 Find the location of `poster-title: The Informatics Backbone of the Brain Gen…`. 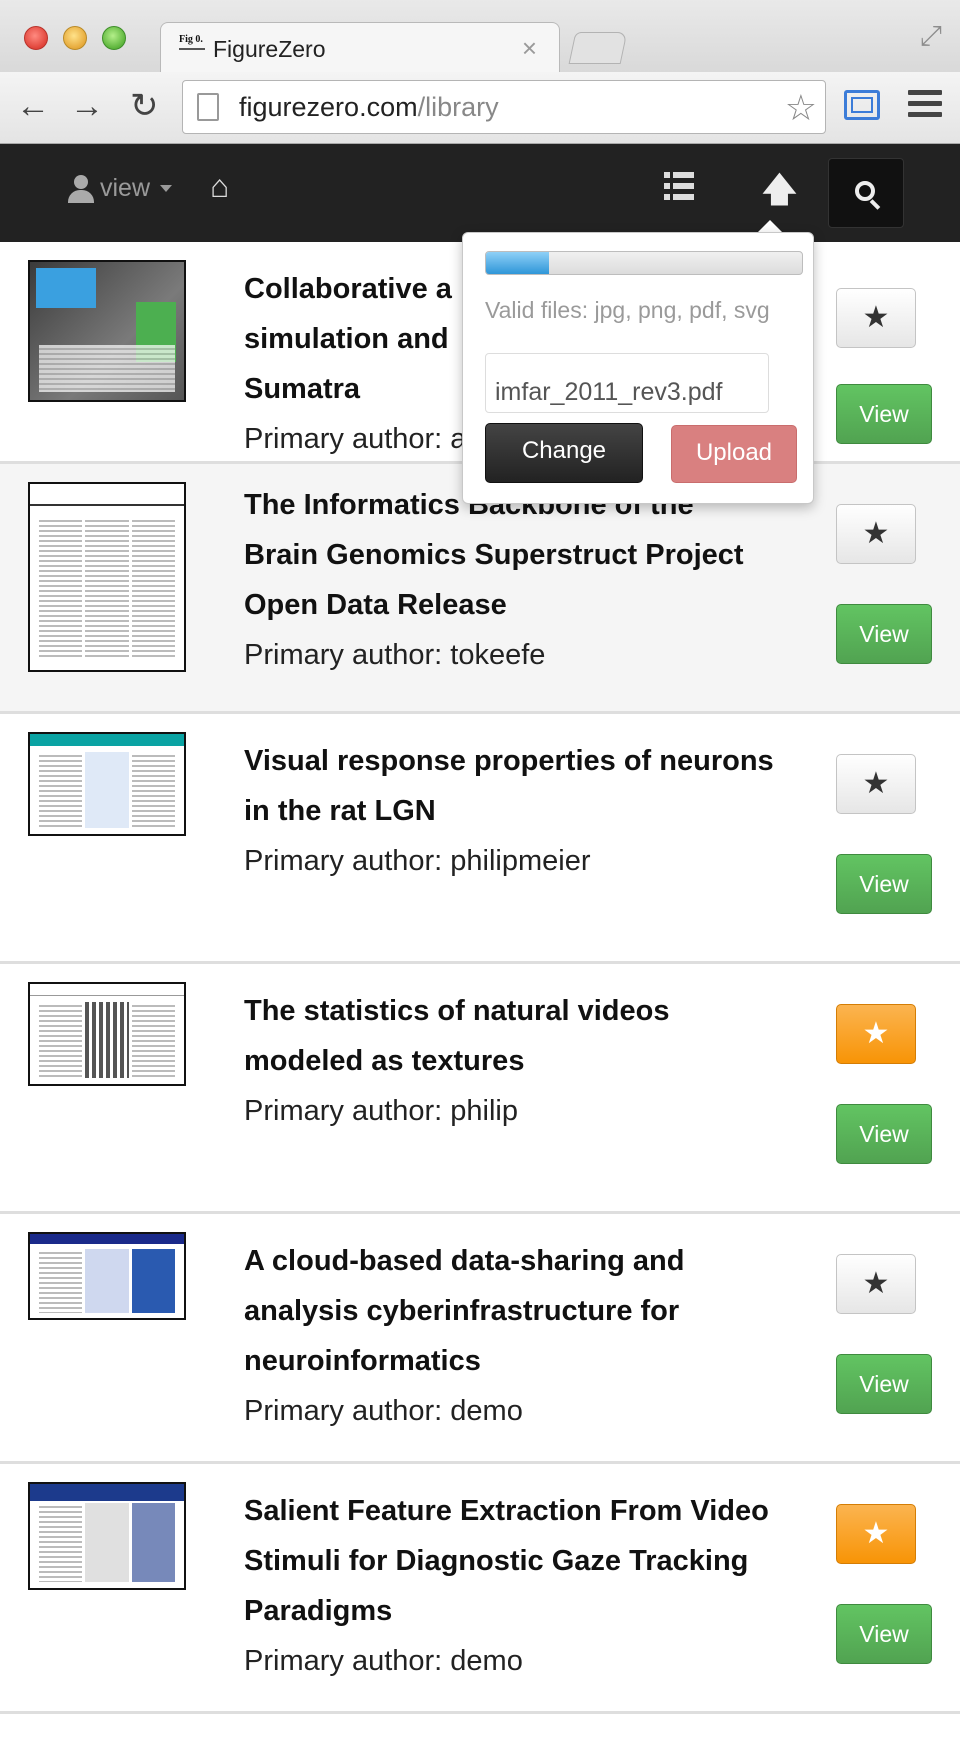

poster-title: The Informatics Backbone of the Brain Gen… is located at coordinates (524, 580).